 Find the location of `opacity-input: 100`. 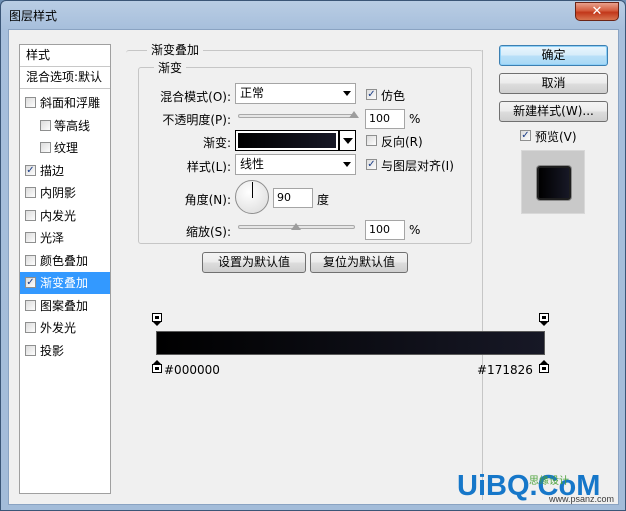

opacity-input: 100 is located at coordinates (385, 119).